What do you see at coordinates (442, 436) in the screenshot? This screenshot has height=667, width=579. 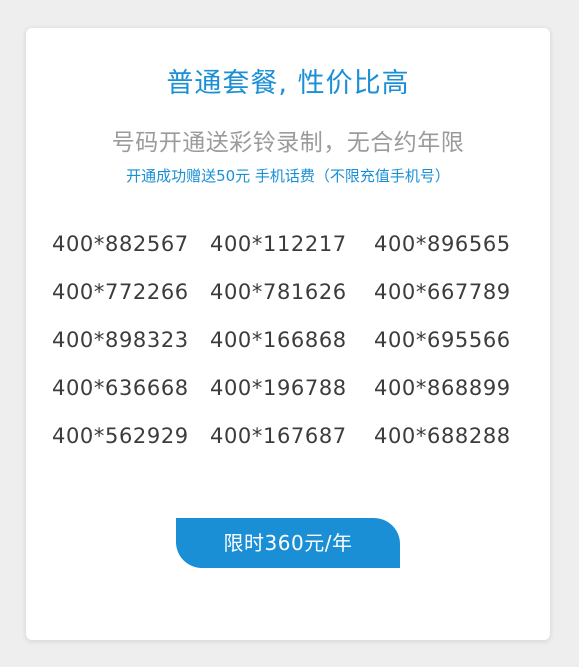 I see `phone-number: 400*688288` at bounding box center [442, 436].